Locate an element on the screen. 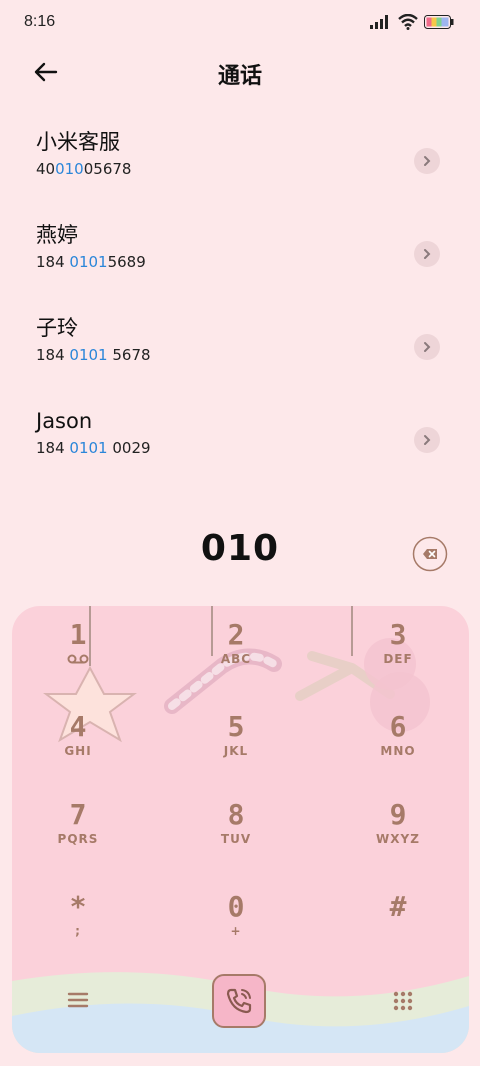 Image resolution: width=480 pixels, height=1066 pixels. key-4: 4 GHI is located at coordinates (78, 734).